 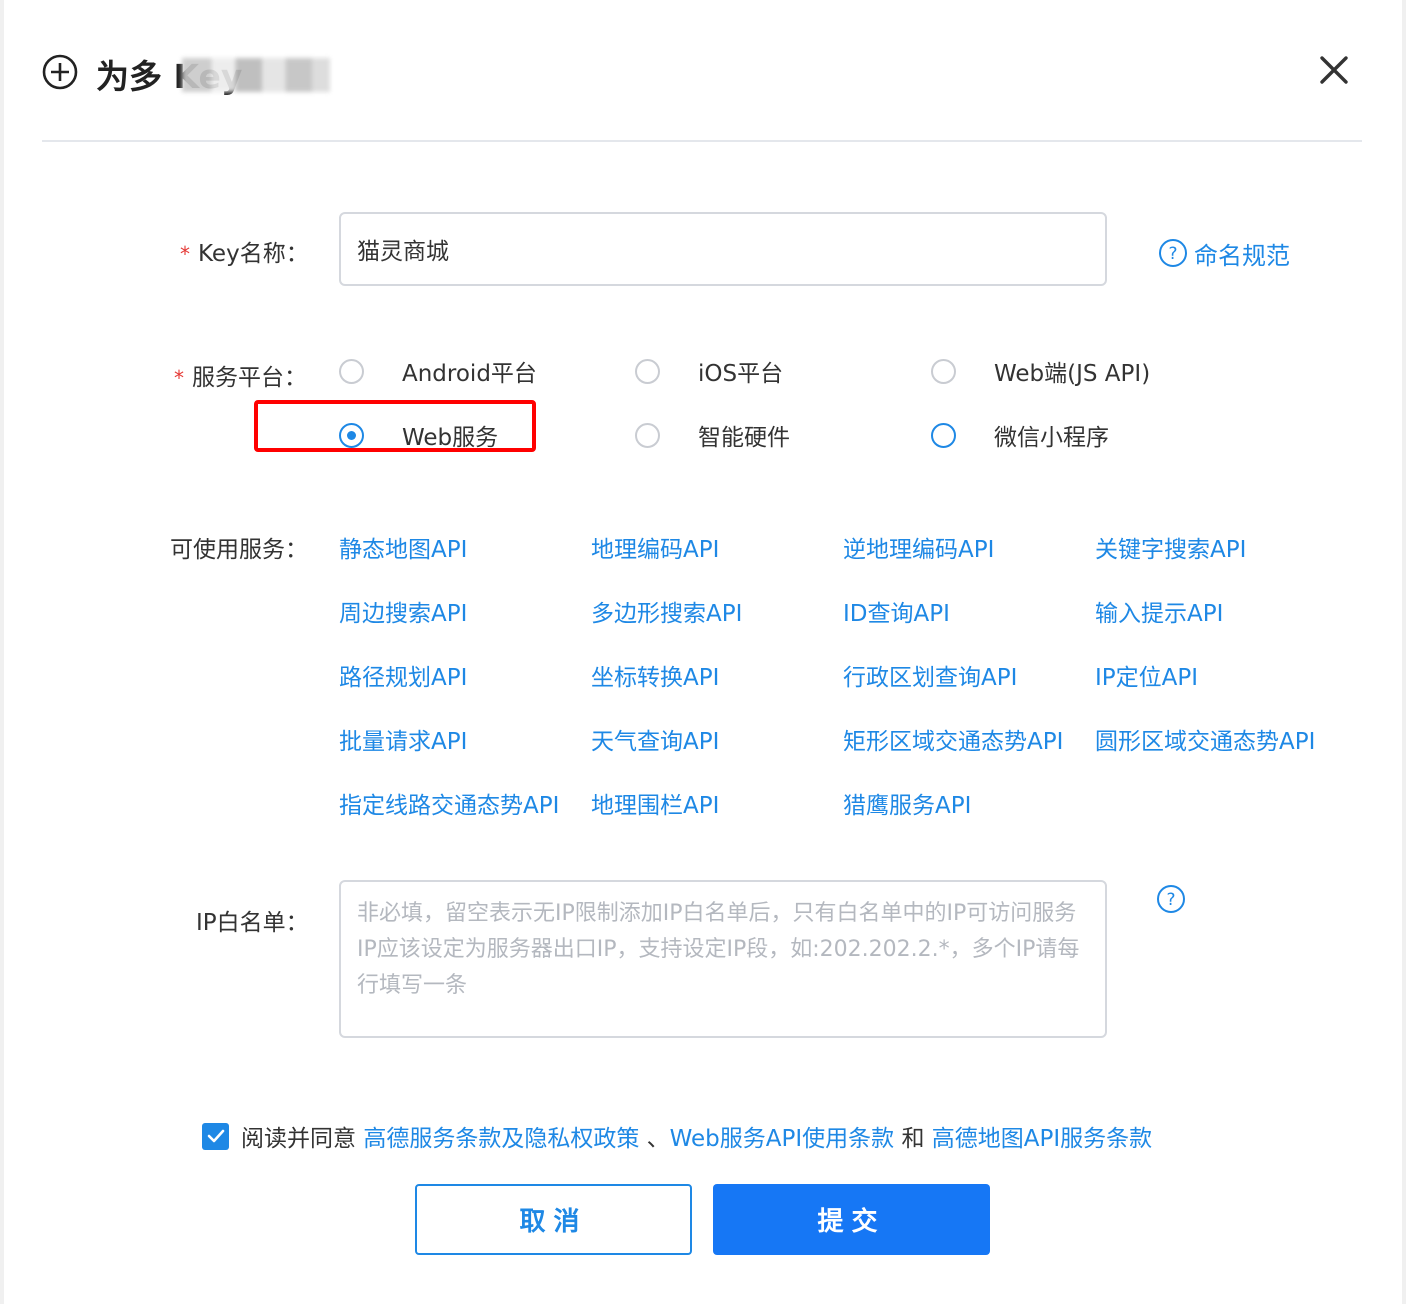 What do you see at coordinates (655, 547) in the screenshot?
I see `api-link: 地理编码API` at bounding box center [655, 547].